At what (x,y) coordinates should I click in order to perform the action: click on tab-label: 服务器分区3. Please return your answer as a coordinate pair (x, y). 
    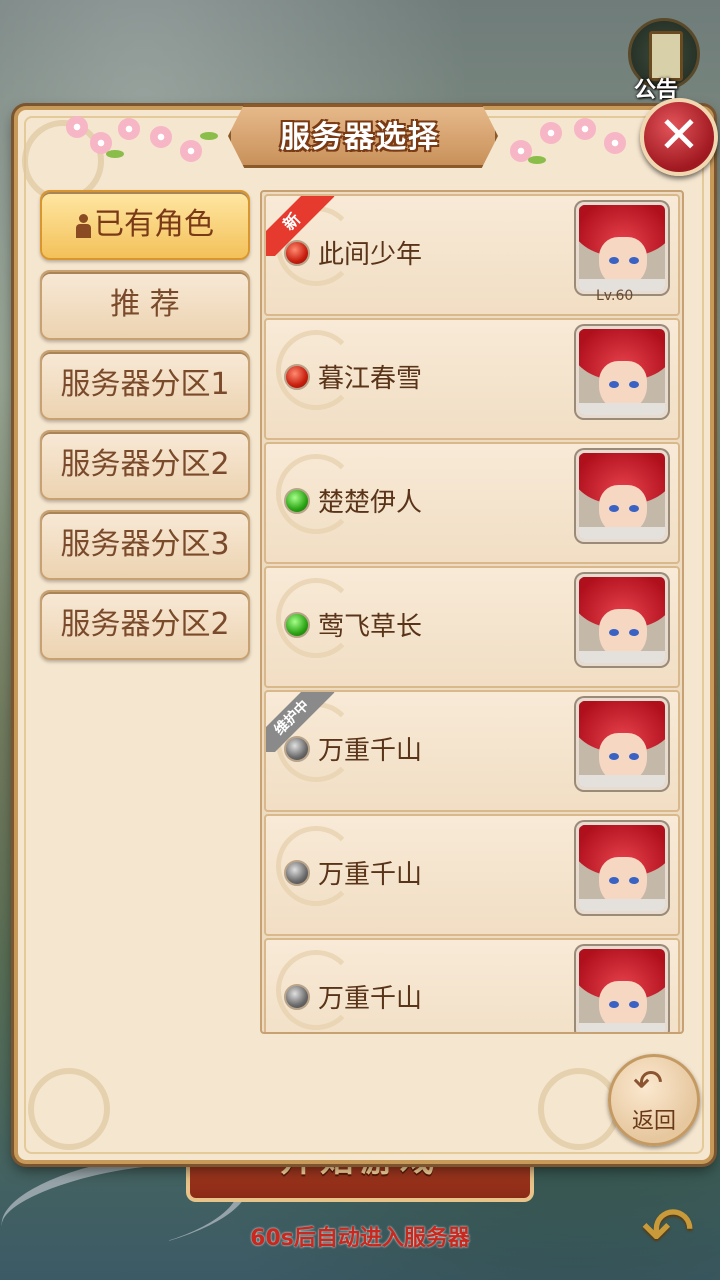
    Looking at the image, I should click on (145, 544).